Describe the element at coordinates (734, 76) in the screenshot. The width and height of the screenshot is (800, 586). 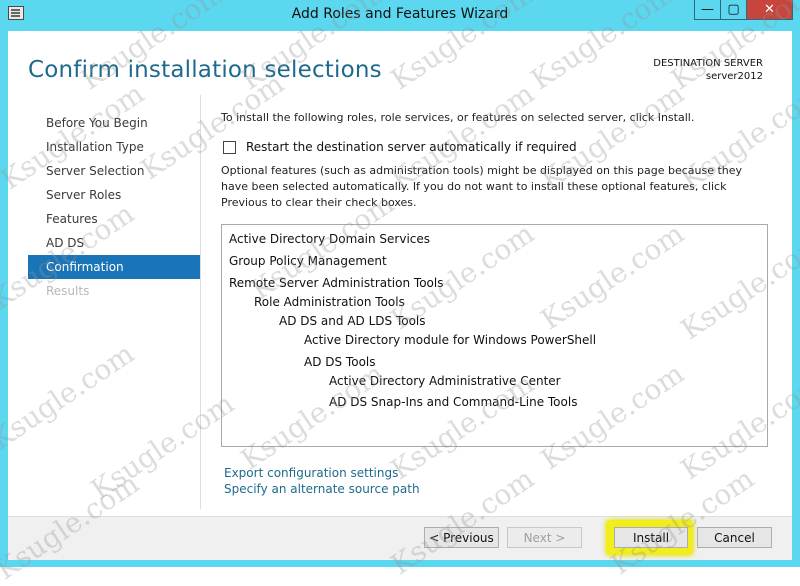
I see `destination-server-name: server2012` at that location.